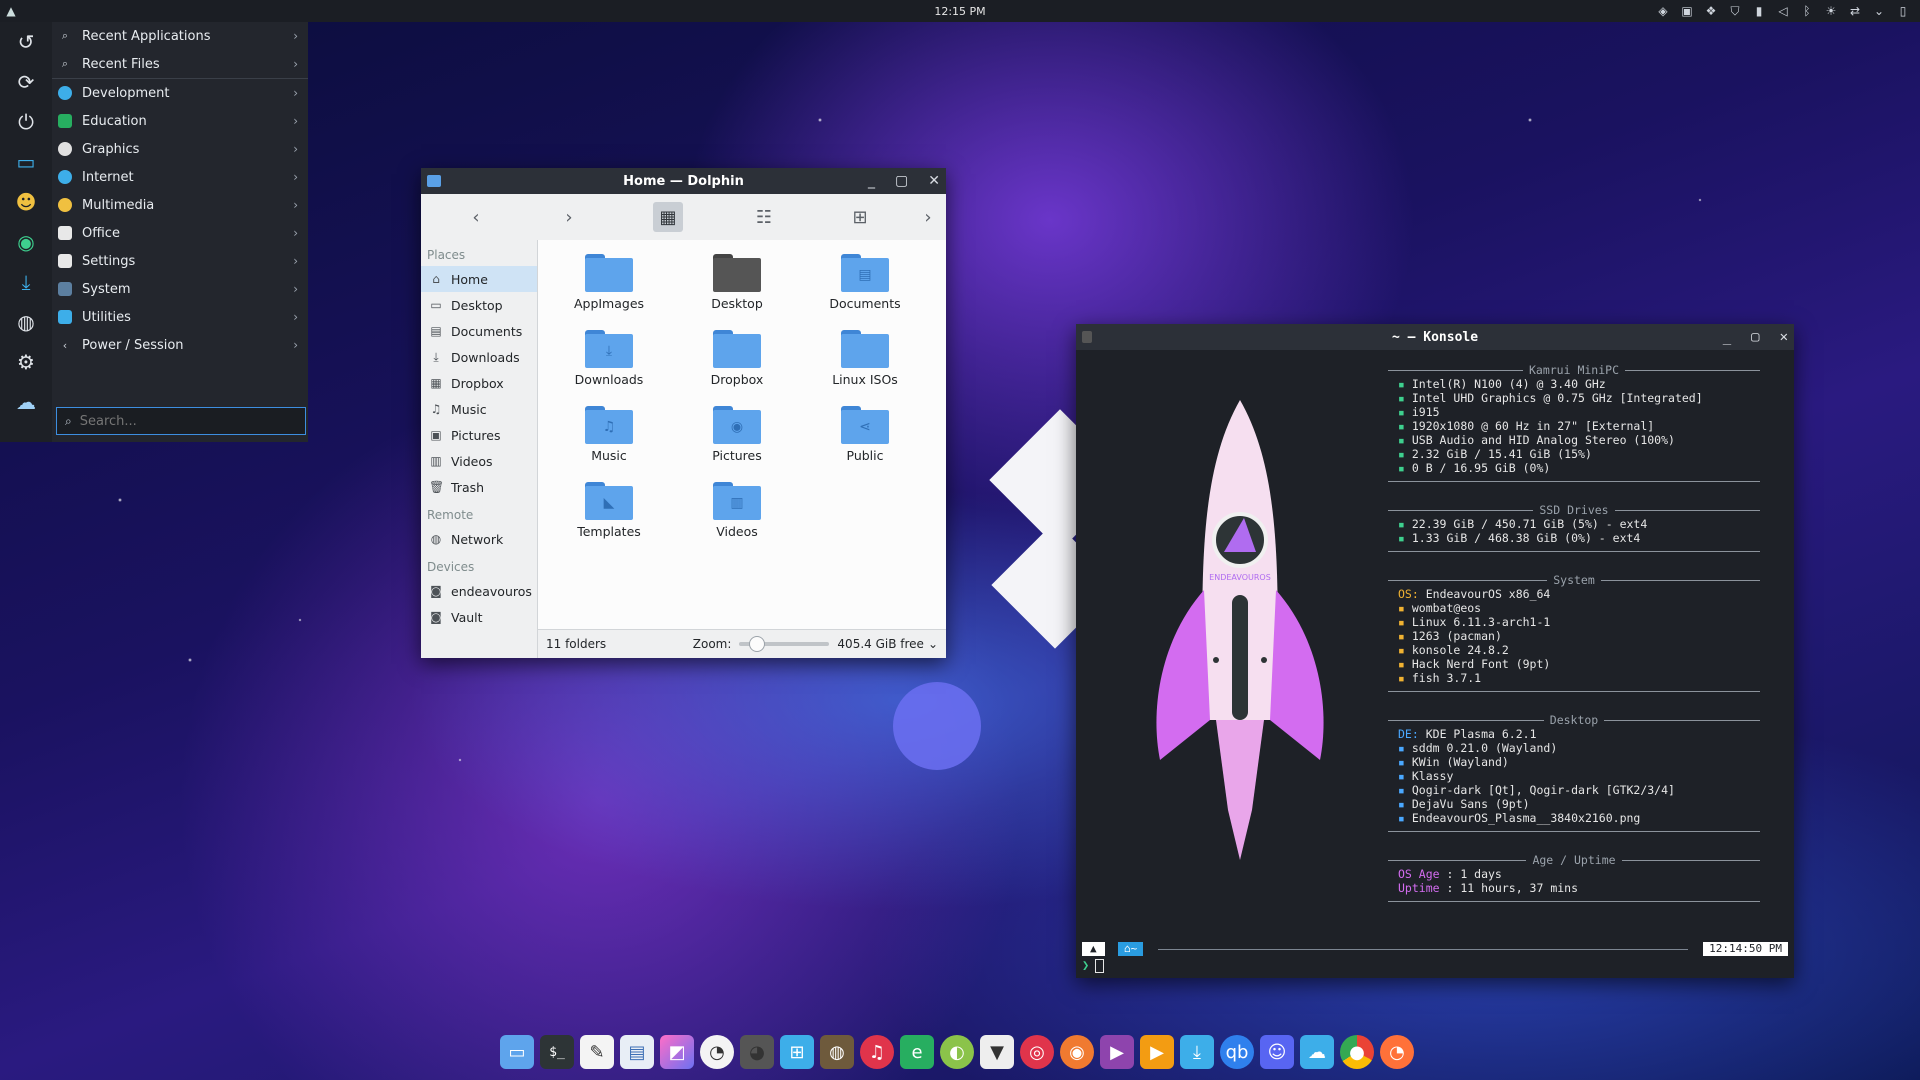 The height and width of the screenshot is (1080, 1920). Describe the element at coordinates (609, 434) in the screenshot. I see `folder-item: ♫ Music` at that location.